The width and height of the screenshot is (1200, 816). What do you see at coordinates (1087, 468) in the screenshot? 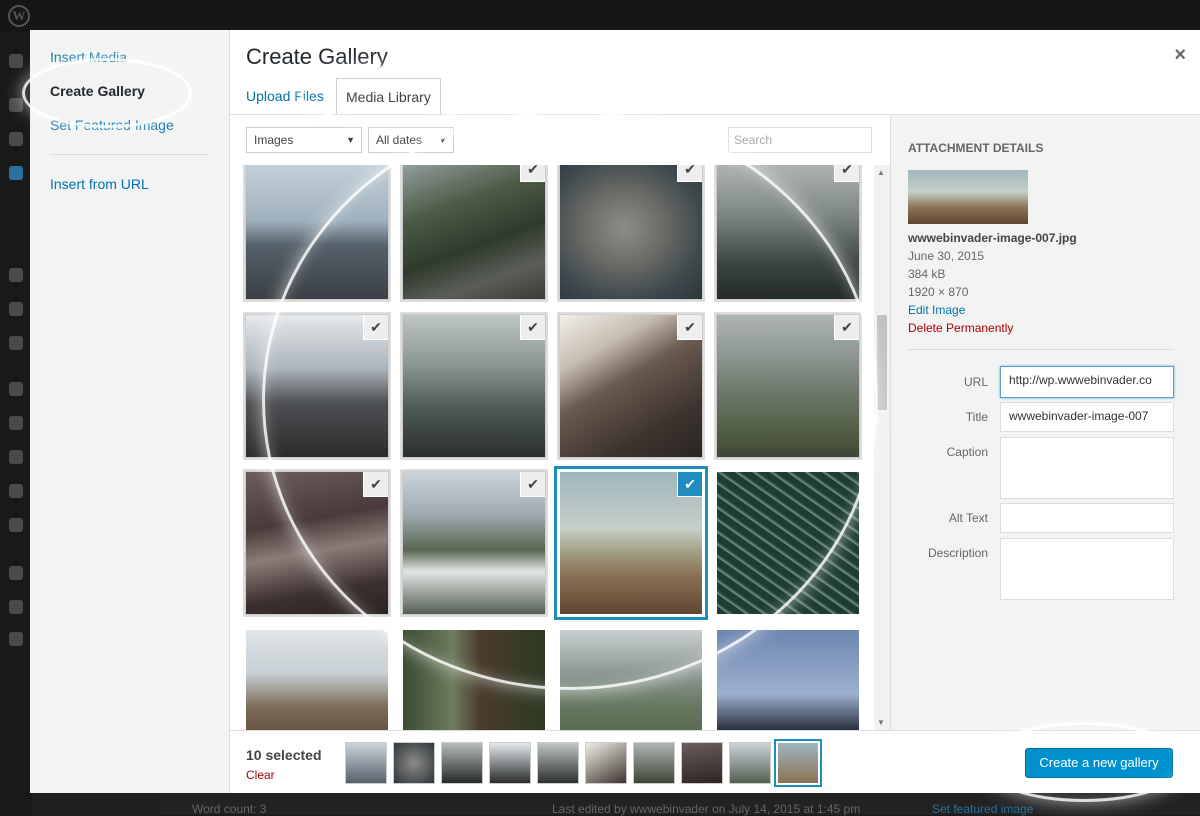
I see `caption-field` at bounding box center [1087, 468].